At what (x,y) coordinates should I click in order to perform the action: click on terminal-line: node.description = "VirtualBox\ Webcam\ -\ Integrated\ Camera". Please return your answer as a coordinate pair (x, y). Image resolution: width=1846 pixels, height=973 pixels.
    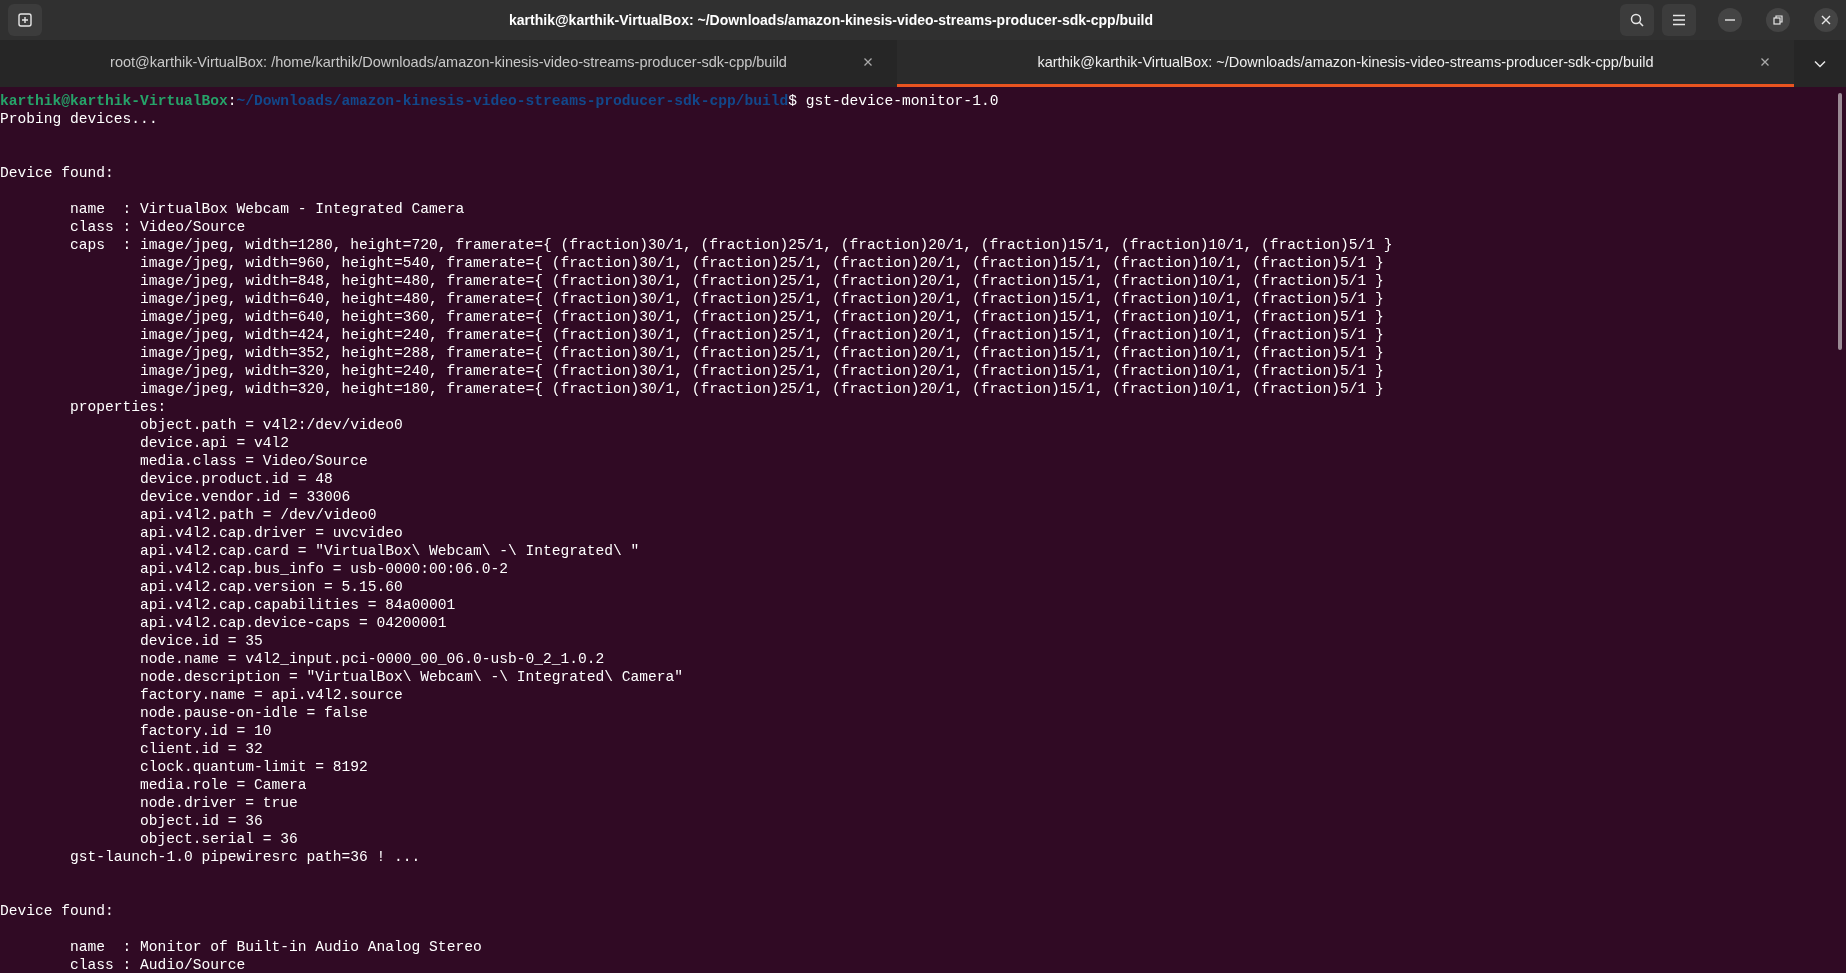
    Looking at the image, I should click on (412, 677).